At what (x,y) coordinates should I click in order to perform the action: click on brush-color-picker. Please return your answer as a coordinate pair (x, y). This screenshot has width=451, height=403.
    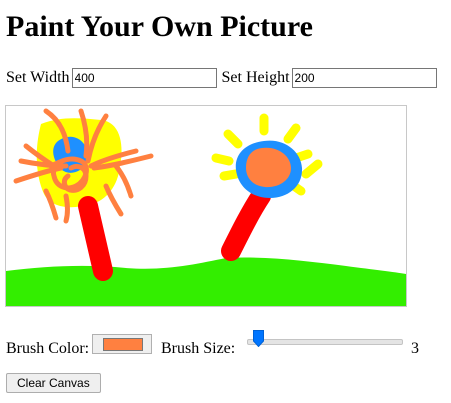
    Looking at the image, I should click on (122, 344).